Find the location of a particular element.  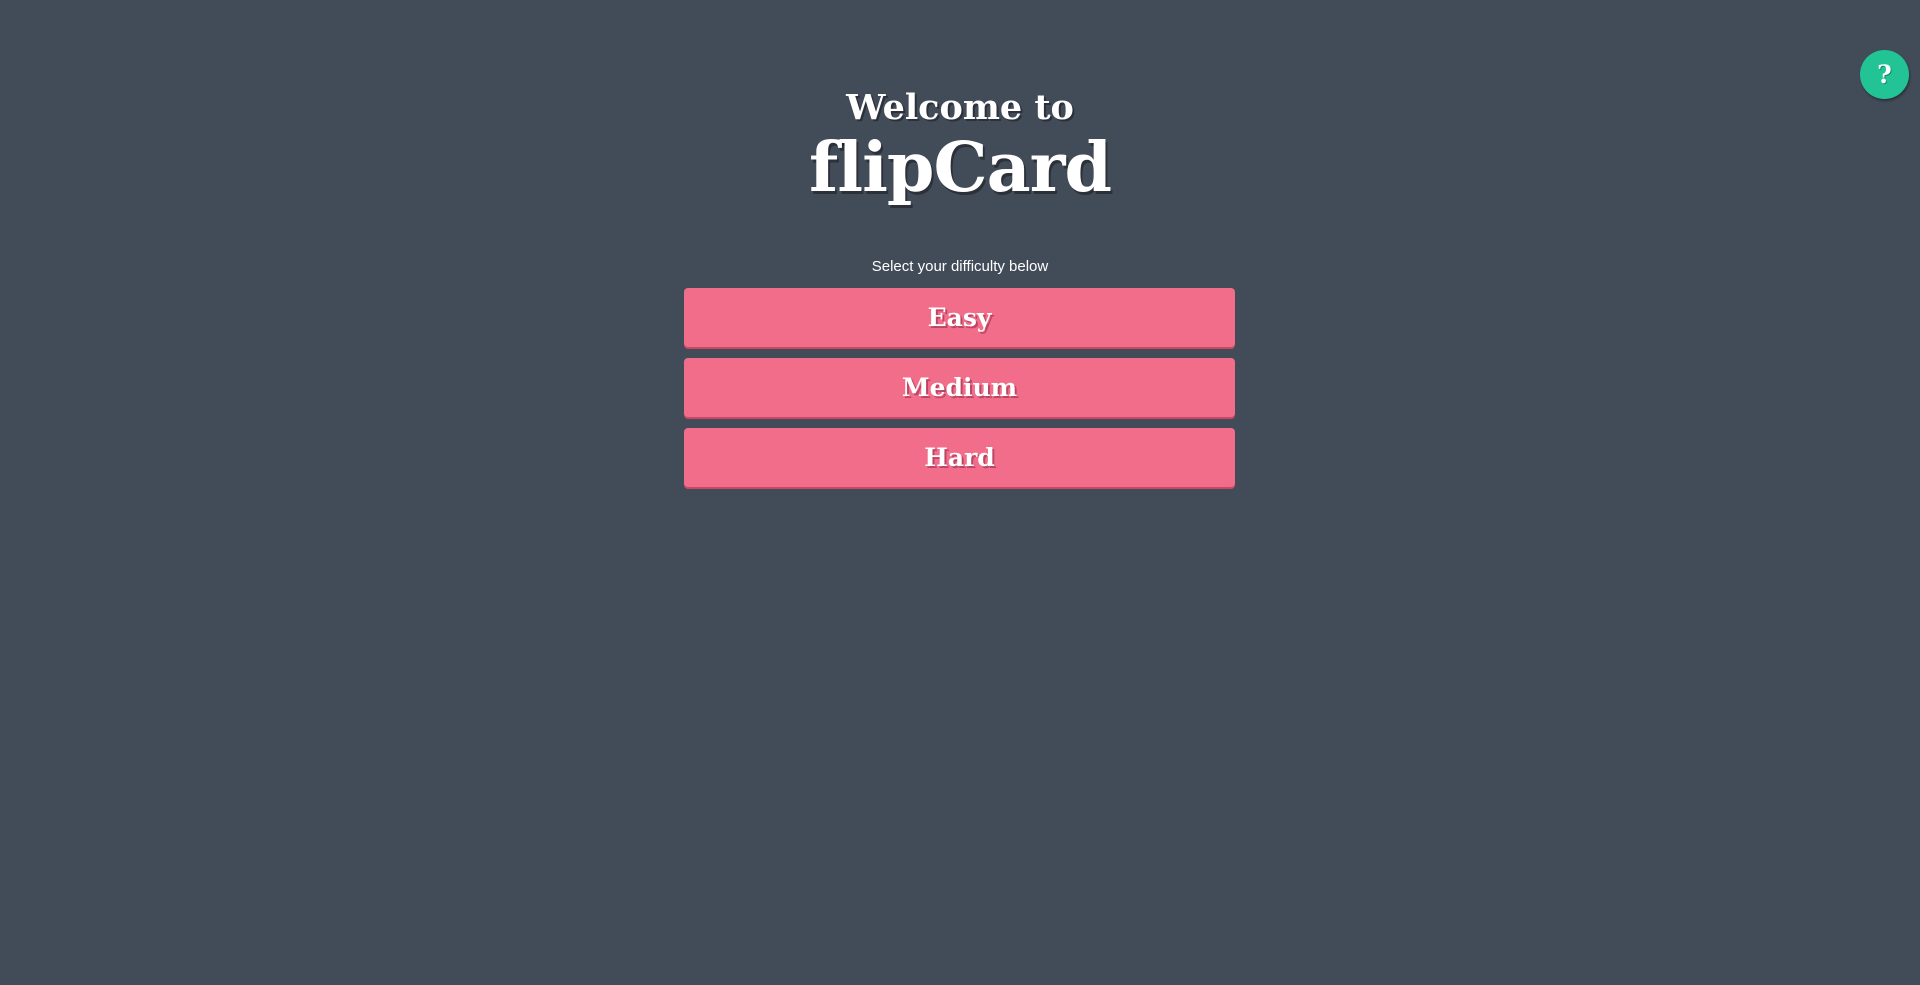

help-button: ? is located at coordinates (1884, 74).